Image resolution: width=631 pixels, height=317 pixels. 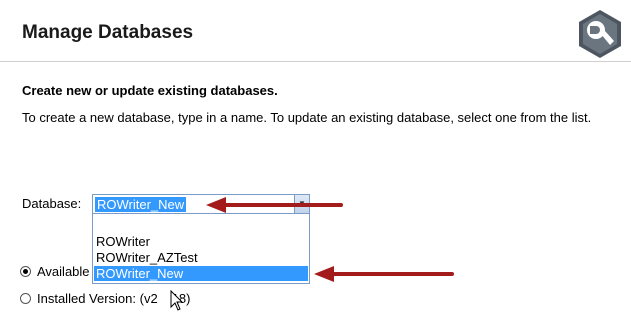 What do you see at coordinates (25, 298) in the screenshot?
I see `installed-version-radio` at bounding box center [25, 298].